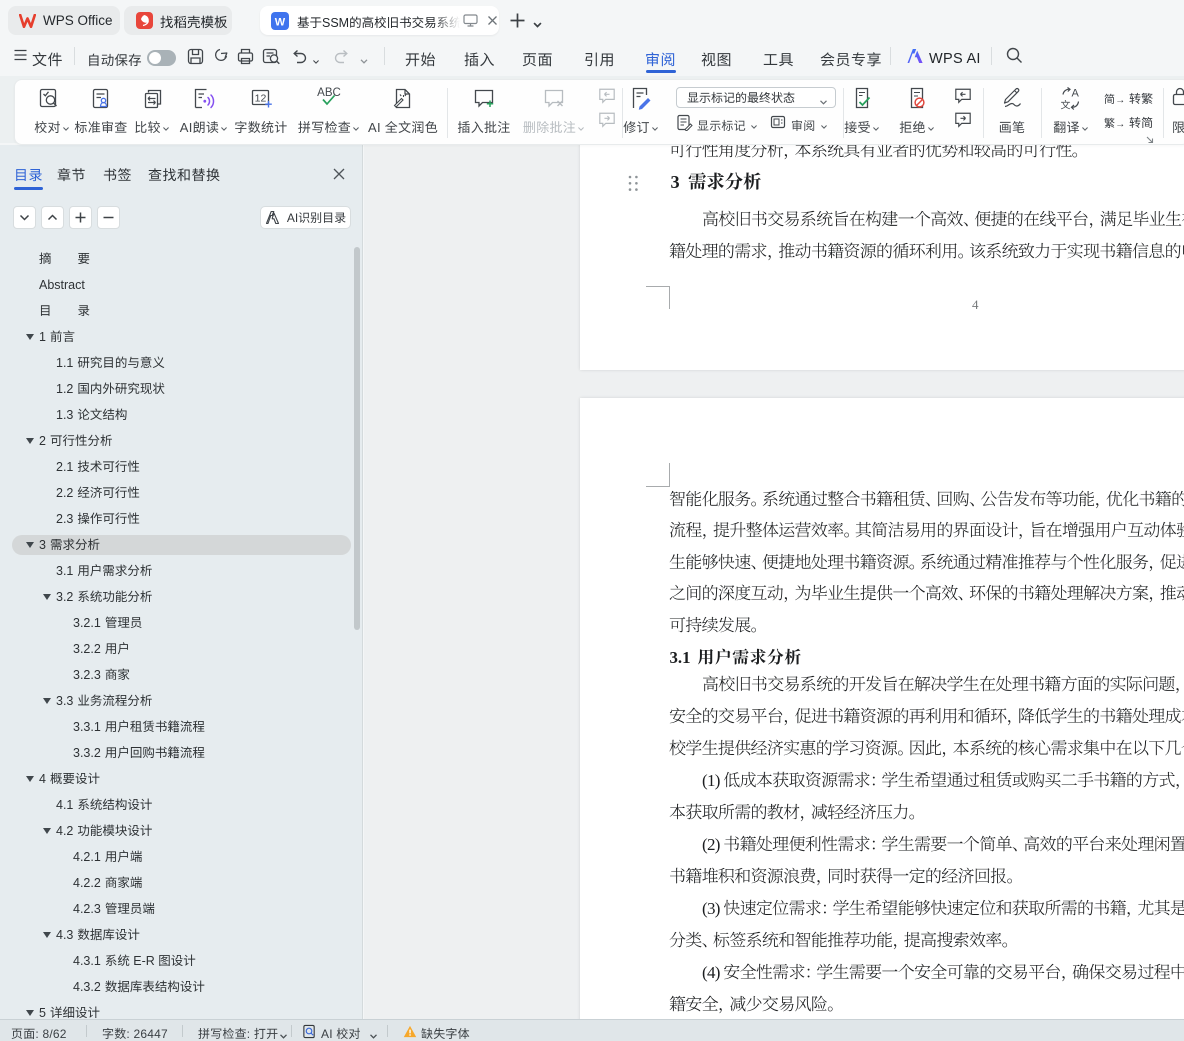 The height and width of the screenshot is (1041, 1184). Describe the element at coordinates (1076, 94) in the screenshot. I see `svg-text: A` at that location.